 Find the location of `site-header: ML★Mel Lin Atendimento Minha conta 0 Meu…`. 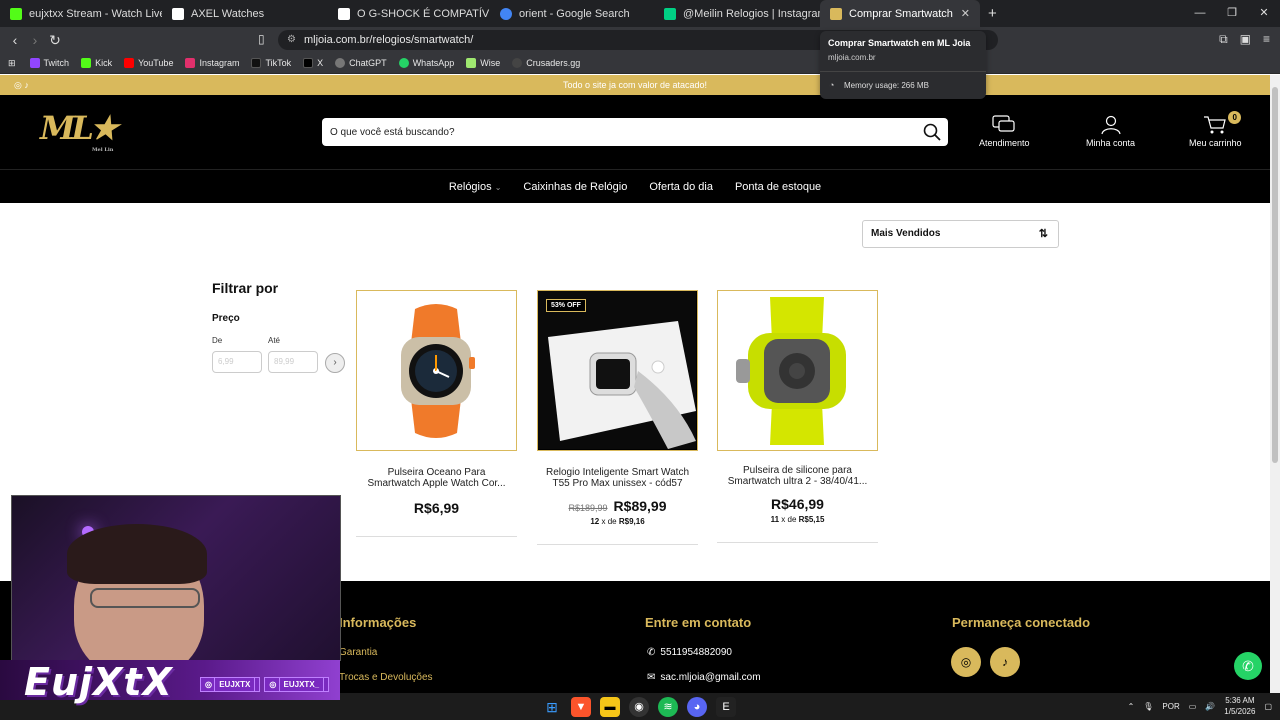

site-header: ML★Mel Lin Atendimento Minha conta 0 Meu… is located at coordinates (635, 132).